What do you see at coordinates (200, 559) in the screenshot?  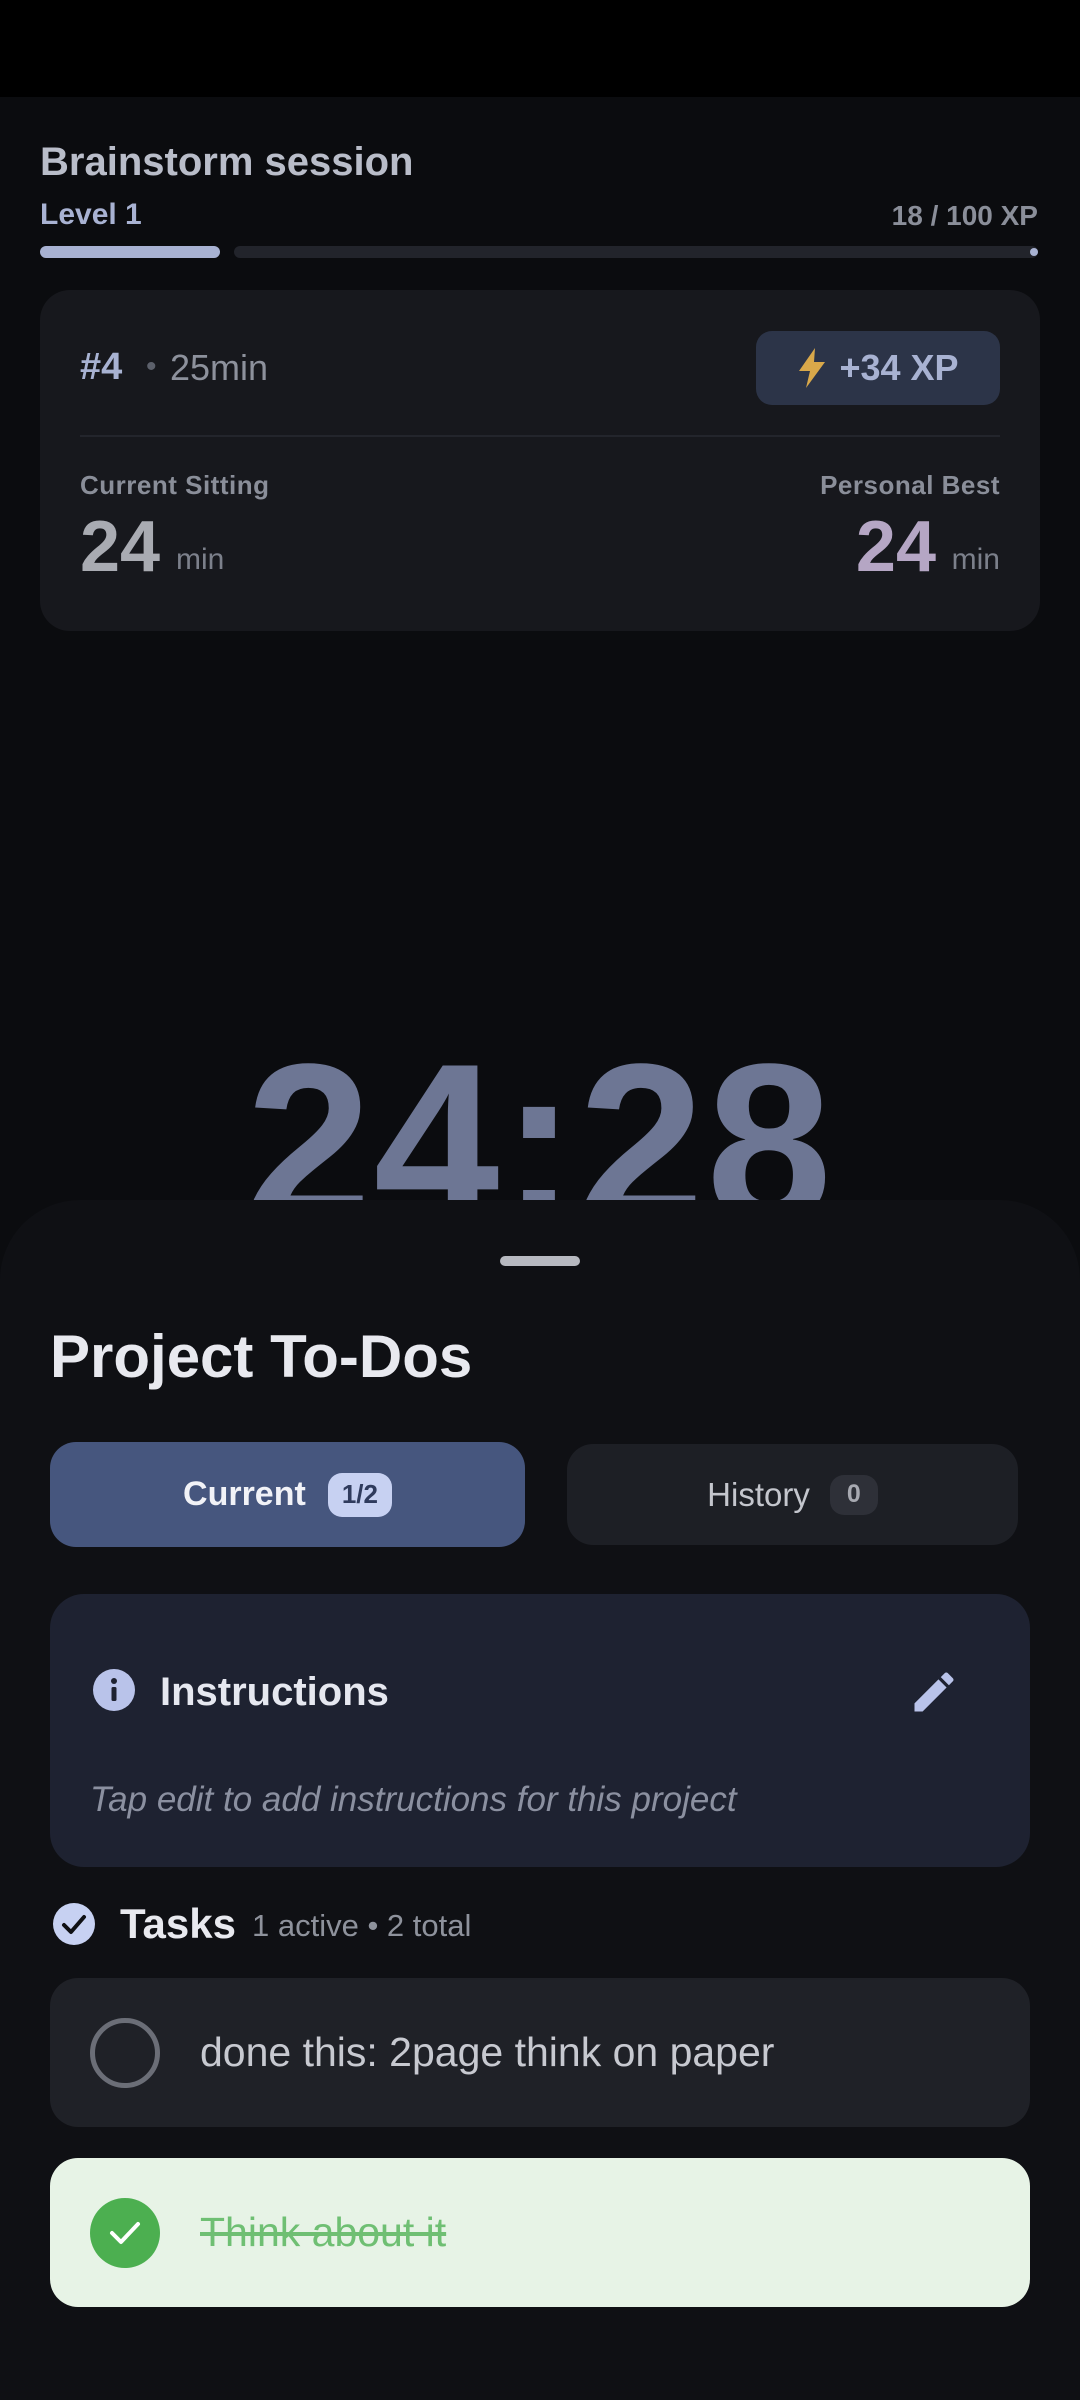 I see `current-sitting-unit: min` at bounding box center [200, 559].